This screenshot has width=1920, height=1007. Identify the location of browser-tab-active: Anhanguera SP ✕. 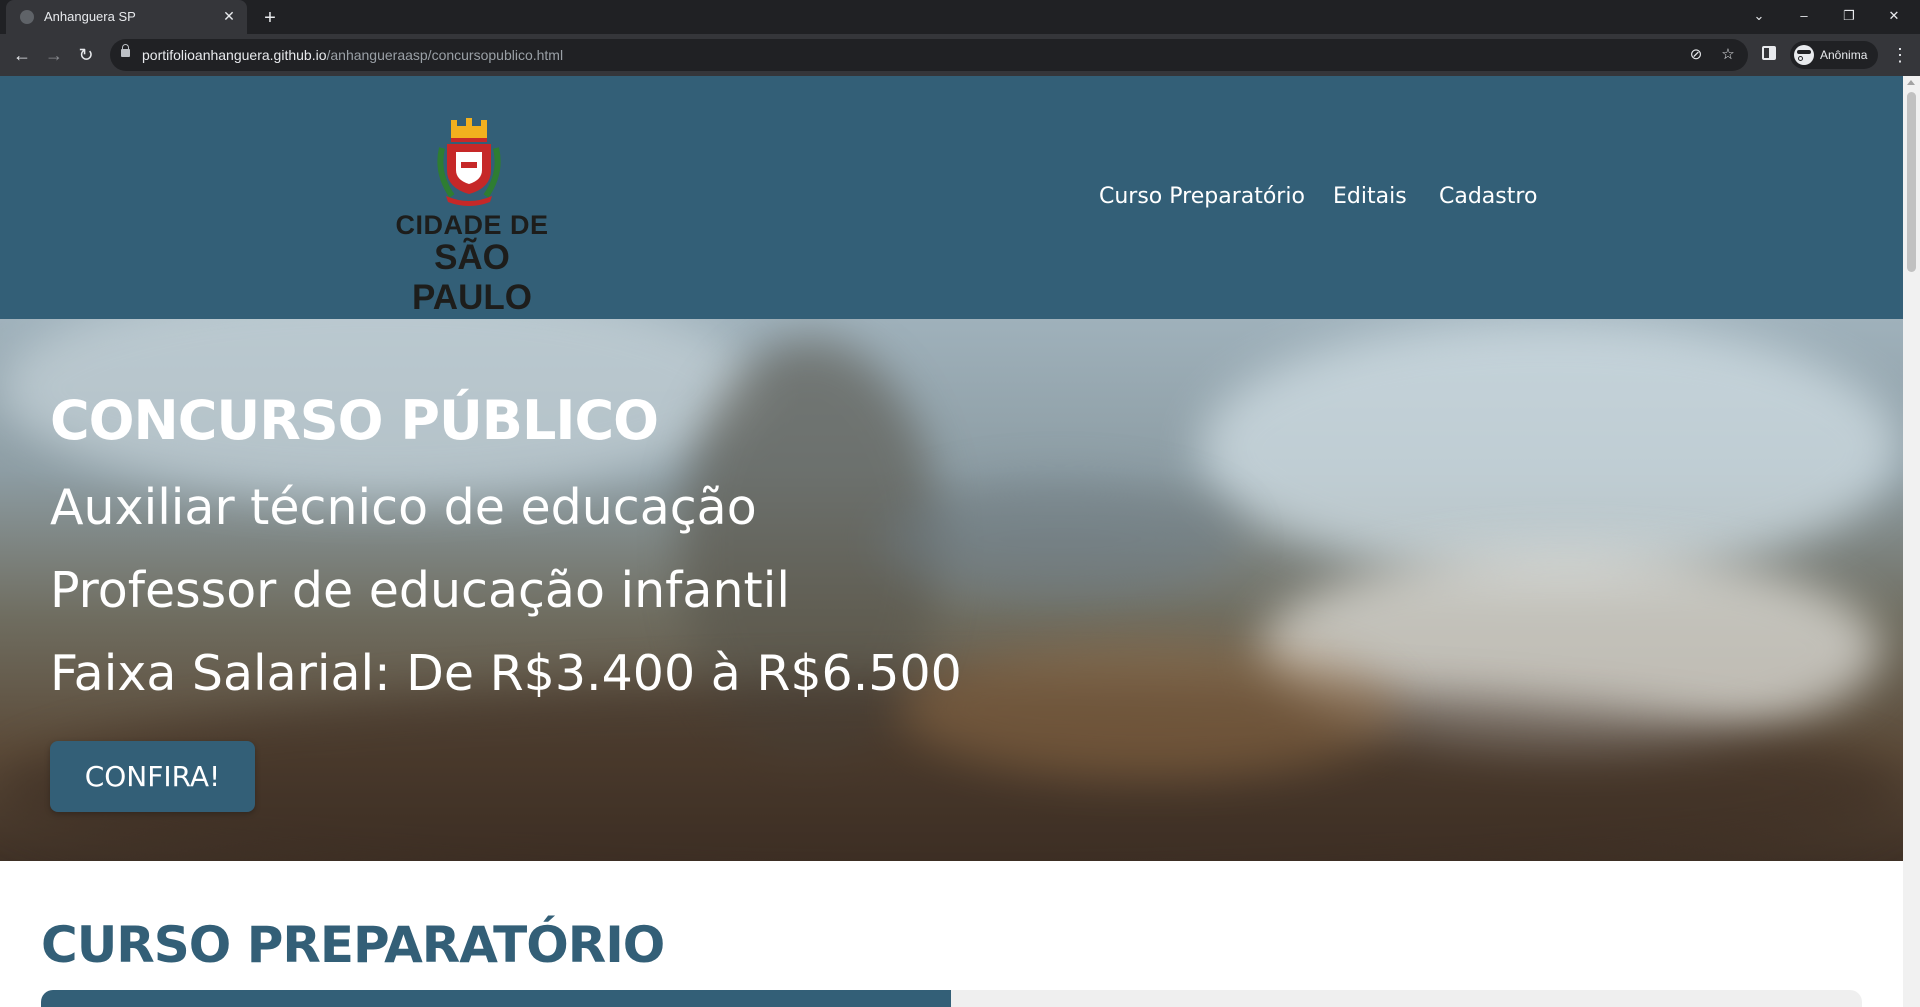
(126, 17).